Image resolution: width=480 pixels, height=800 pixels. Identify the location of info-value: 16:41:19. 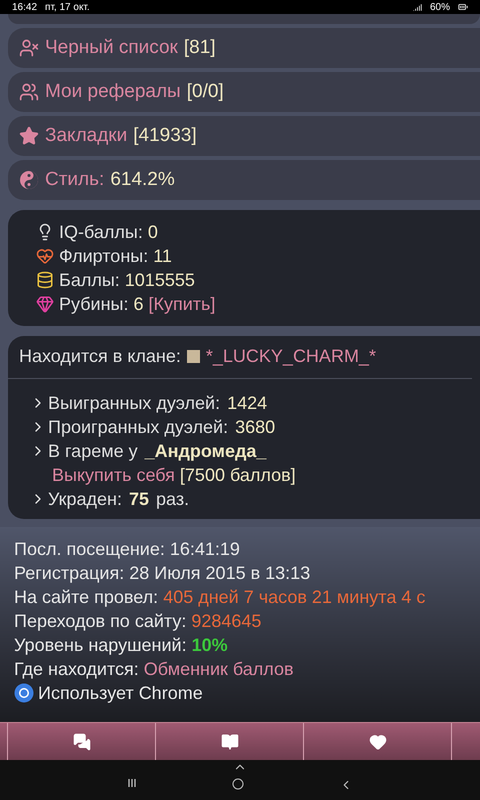
(205, 549).